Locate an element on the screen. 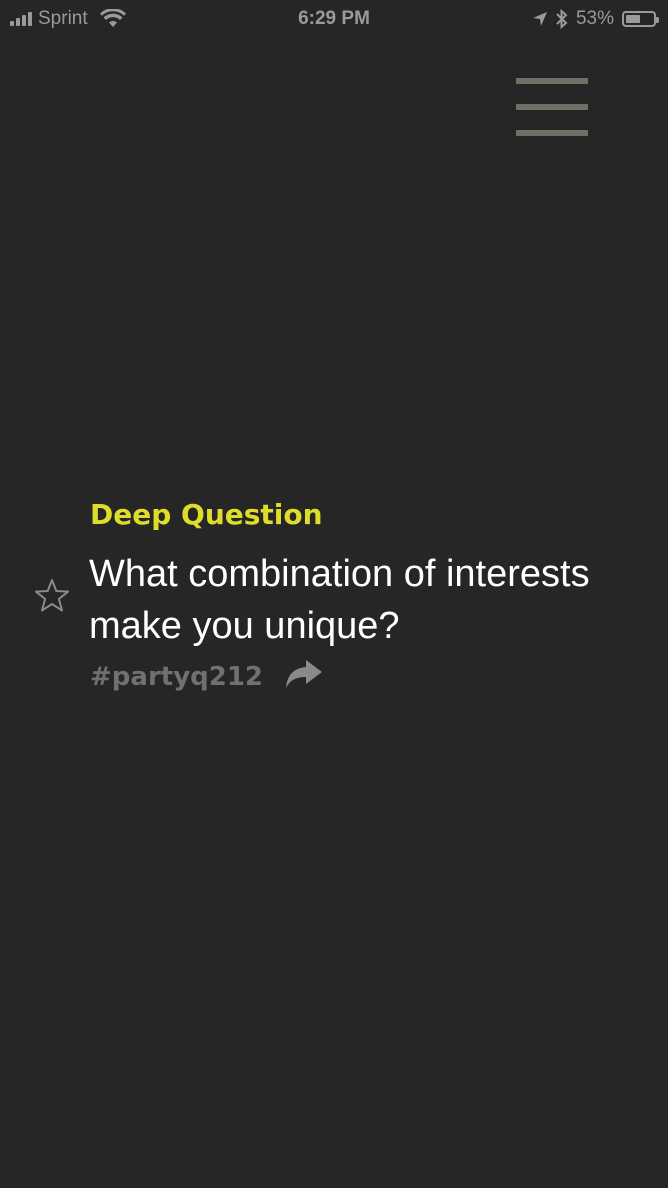 Image resolution: width=668 pixels, height=1188 pixels. status-bar-right: 53% is located at coordinates (595, 19).